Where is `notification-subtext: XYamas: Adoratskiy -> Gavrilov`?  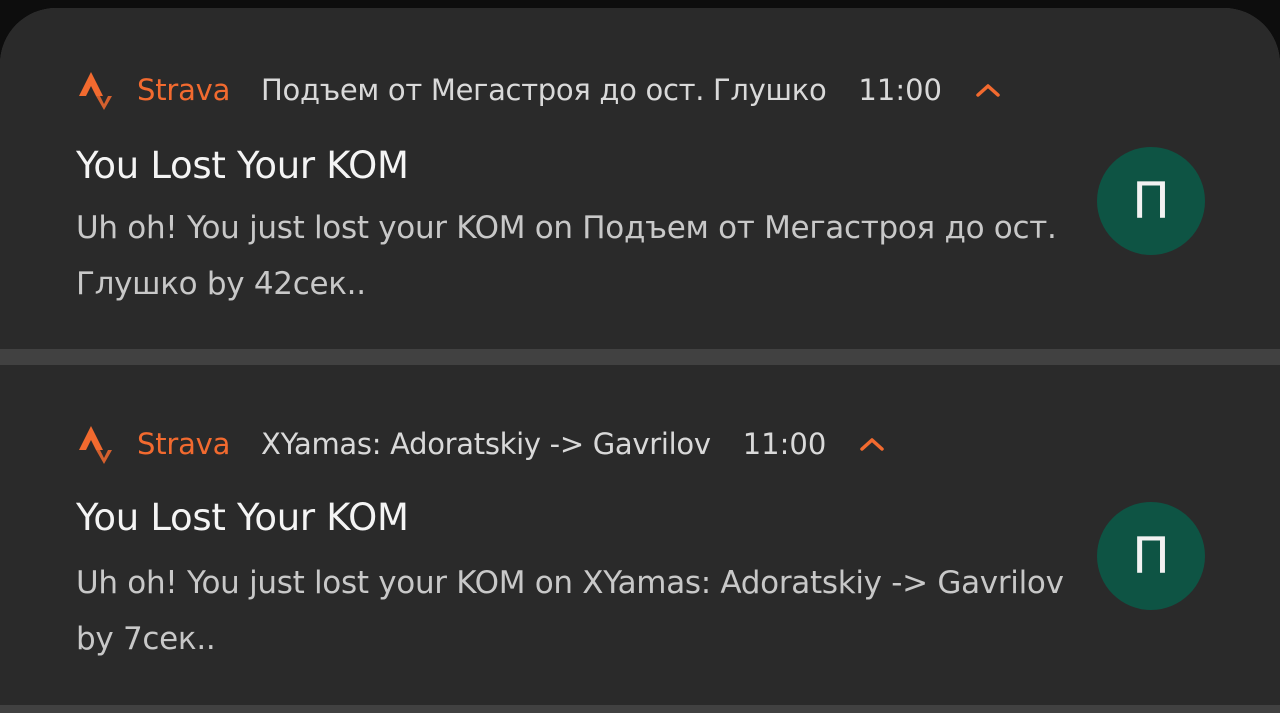
notification-subtext: XYamas: Adoratskiy -> Gavrilov is located at coordinates (486, 444).